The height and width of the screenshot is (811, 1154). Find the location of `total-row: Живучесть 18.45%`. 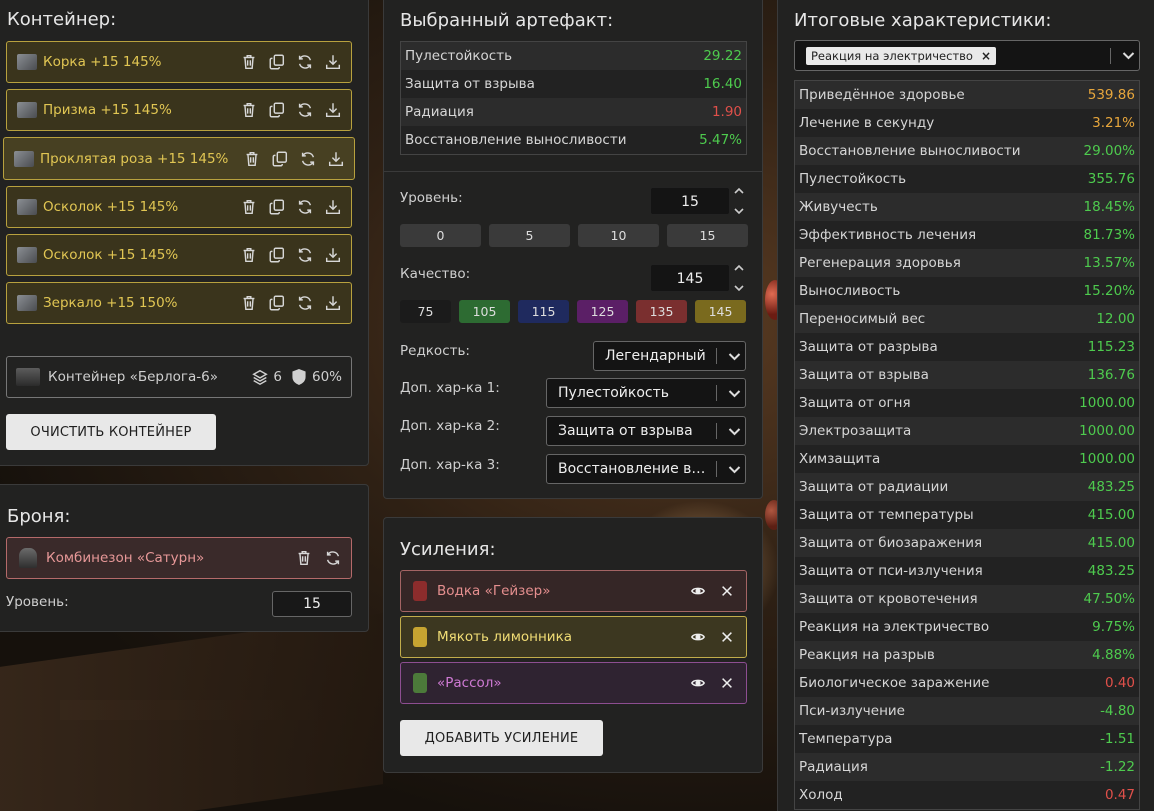

total-row: Живучесть 18.45% is located at coordinates (967, 207).